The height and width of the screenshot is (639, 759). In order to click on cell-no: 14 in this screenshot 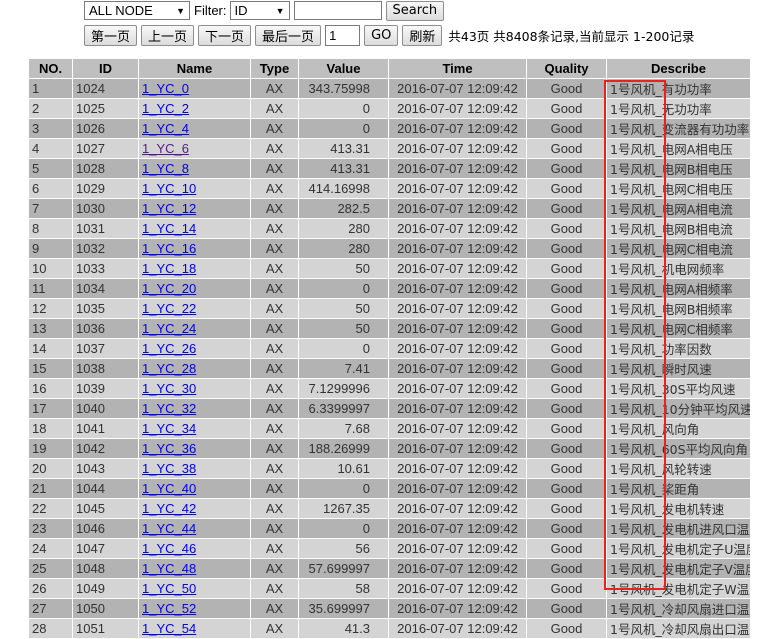, I will do `click(50, 348)`.